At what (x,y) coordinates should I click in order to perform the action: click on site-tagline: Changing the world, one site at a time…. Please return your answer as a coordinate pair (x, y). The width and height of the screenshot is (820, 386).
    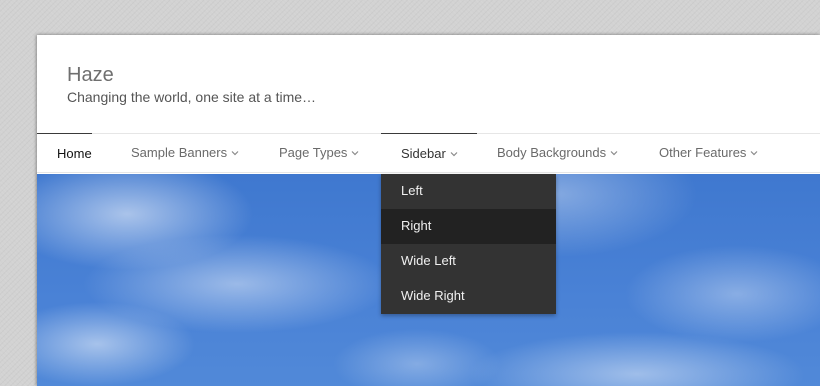
    Looking at the image, I should click on (192, 97).